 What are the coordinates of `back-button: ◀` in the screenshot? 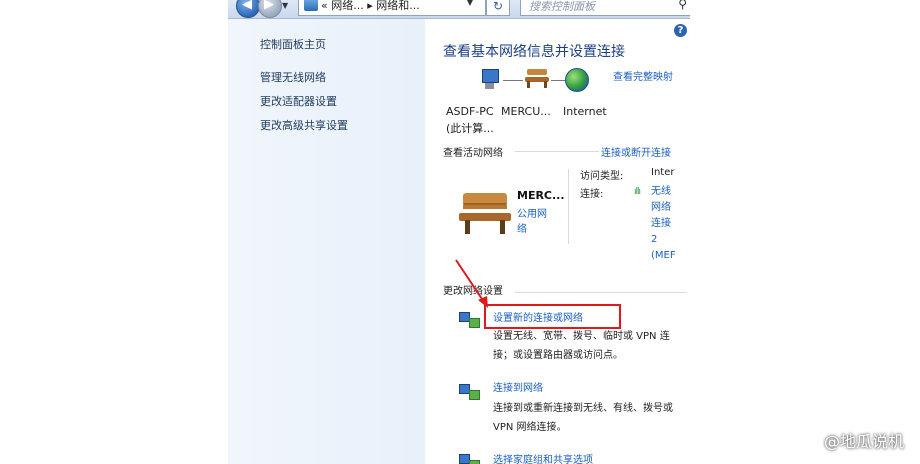 It's located at (248, 9).